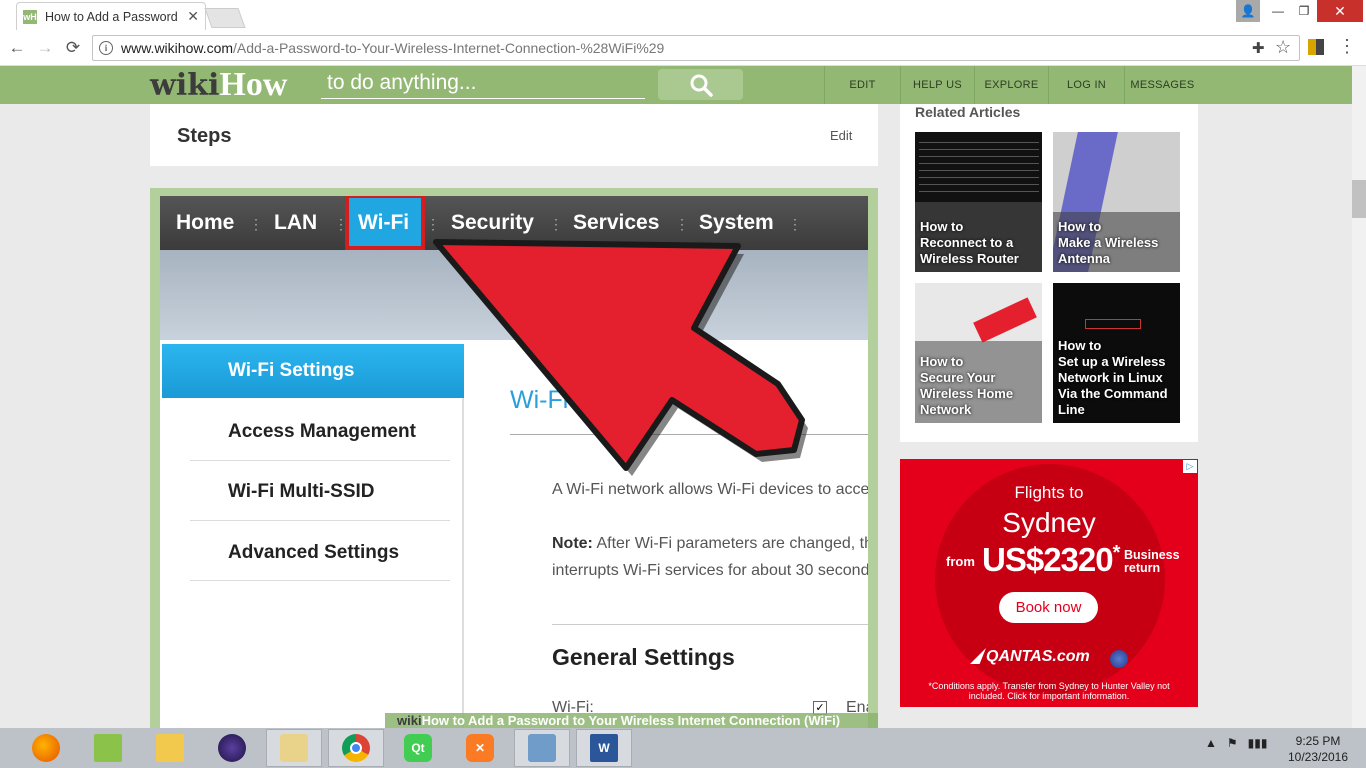 Image resolution: width=1366 pixels, height=768 pixels. I want to click on logo-how: How, so click(253, 84).